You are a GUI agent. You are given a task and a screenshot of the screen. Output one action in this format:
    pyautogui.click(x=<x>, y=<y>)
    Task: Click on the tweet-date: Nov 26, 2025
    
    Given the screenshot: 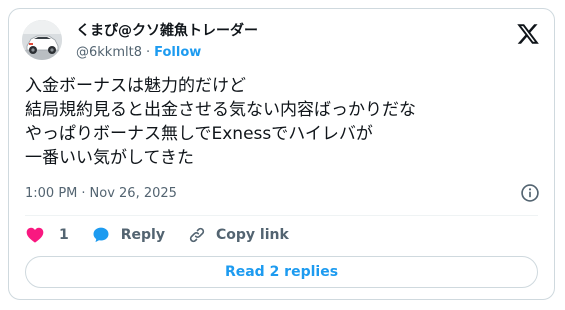 What is the action you would take?
    pyautogui.click(x=133, y=193)
    